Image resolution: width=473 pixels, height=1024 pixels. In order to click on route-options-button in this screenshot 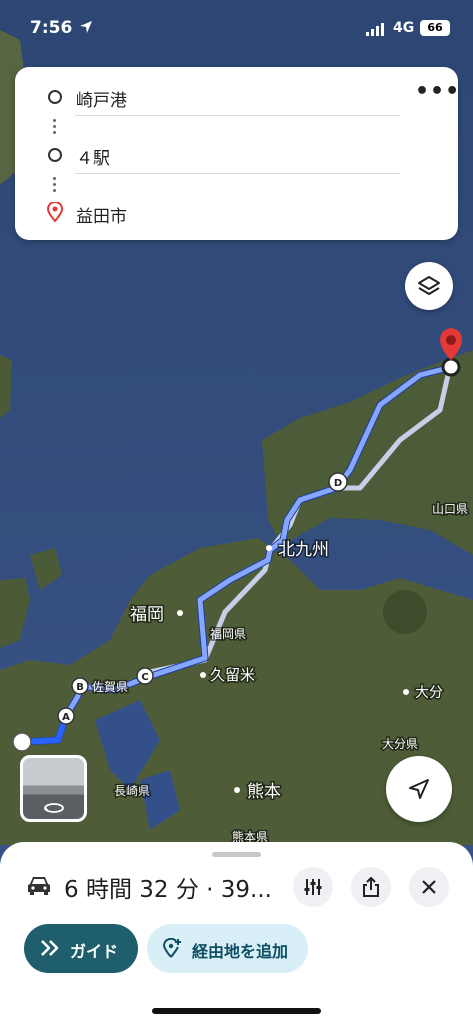, I will do `click(313, 887)`.